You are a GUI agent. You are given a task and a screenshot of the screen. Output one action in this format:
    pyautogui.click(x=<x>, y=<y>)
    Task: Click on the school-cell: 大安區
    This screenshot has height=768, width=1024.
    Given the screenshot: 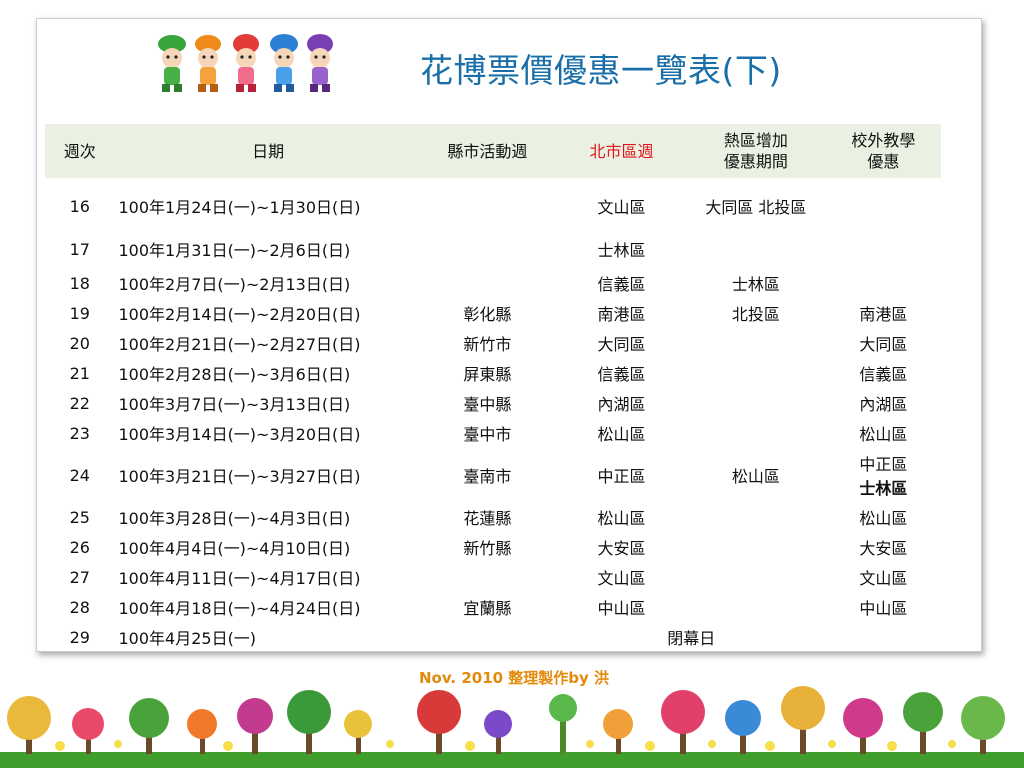 What is the action you would take?
    pyautogui.click(x=883, y=548)
    